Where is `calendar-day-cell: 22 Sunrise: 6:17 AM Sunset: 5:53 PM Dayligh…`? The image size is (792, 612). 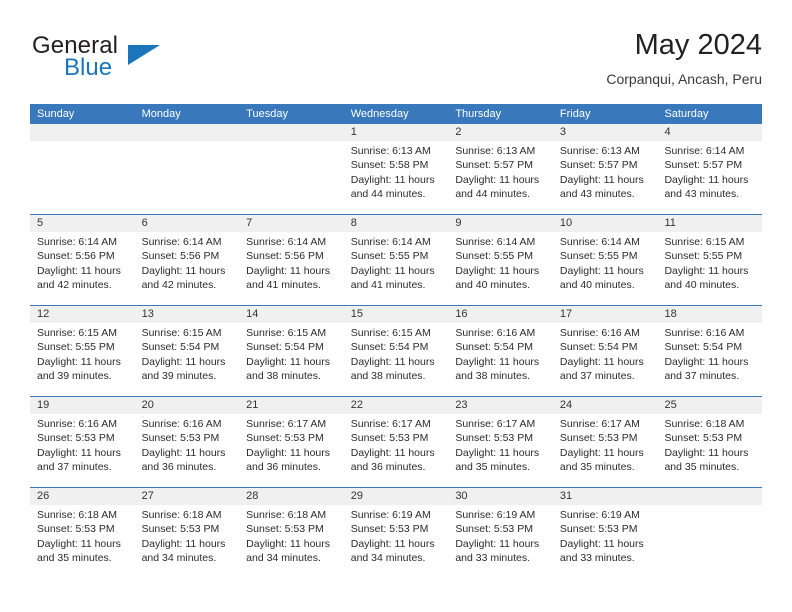
calendar-day-cell: 22 Sunrise: 6:17 AM Sunset: 5:53 PM Dayligh… is located at coordinates (396, 442).